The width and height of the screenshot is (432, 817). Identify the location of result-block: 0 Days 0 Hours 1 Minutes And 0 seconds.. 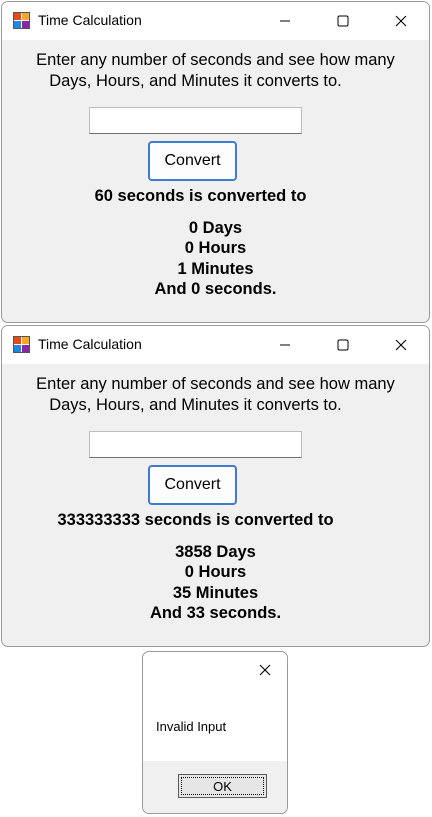
(215, 259).